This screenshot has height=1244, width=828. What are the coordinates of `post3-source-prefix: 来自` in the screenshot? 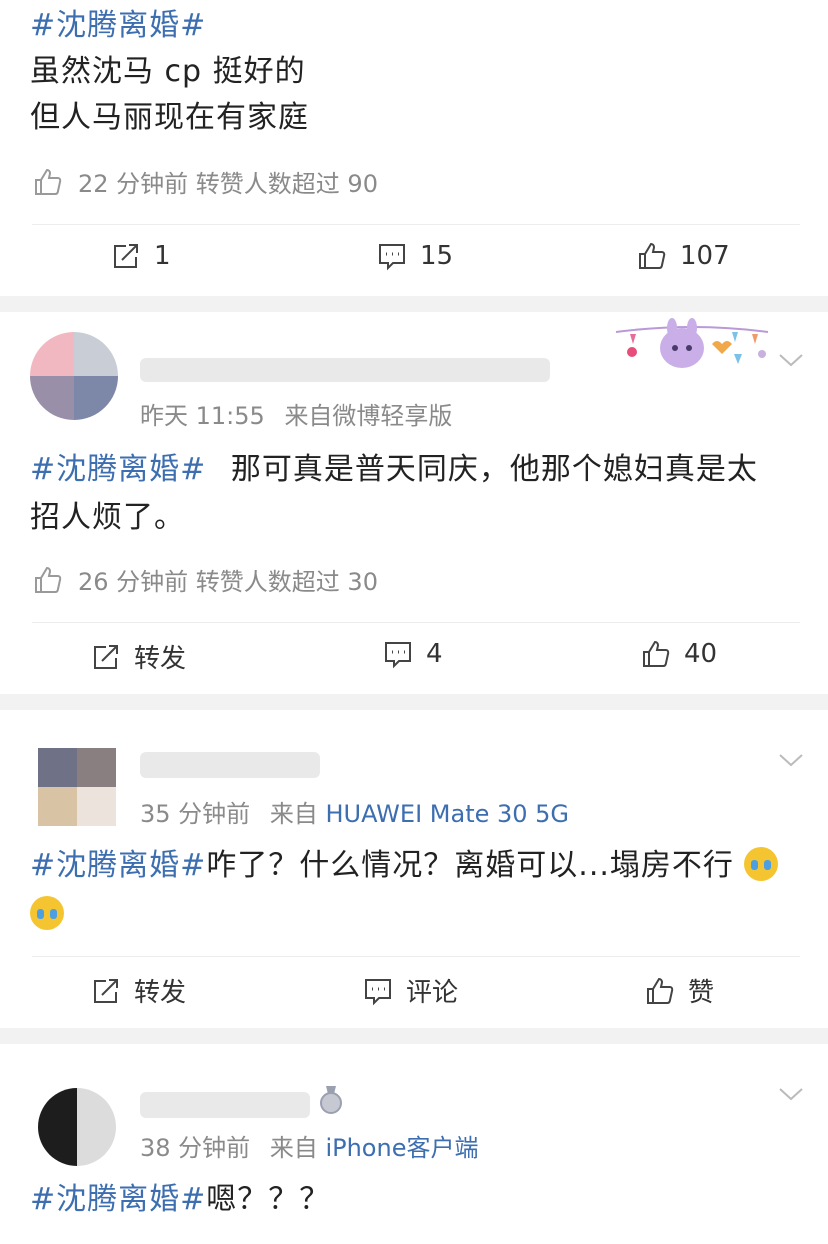 It's located at (293, 814).